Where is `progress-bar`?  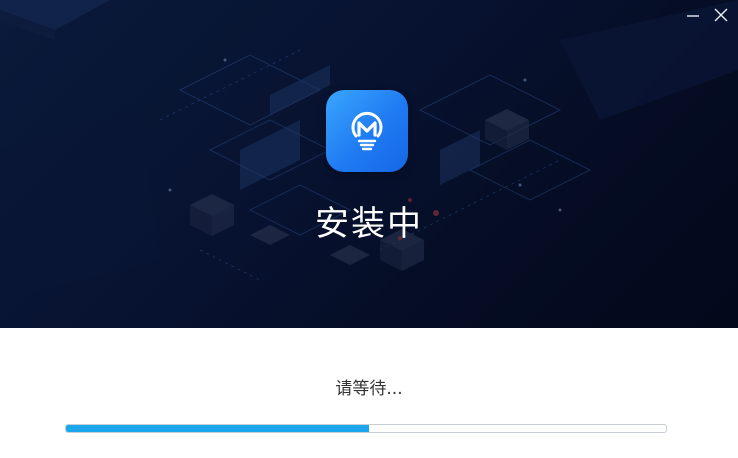
progress-bar is located at coordinates (366, 428).